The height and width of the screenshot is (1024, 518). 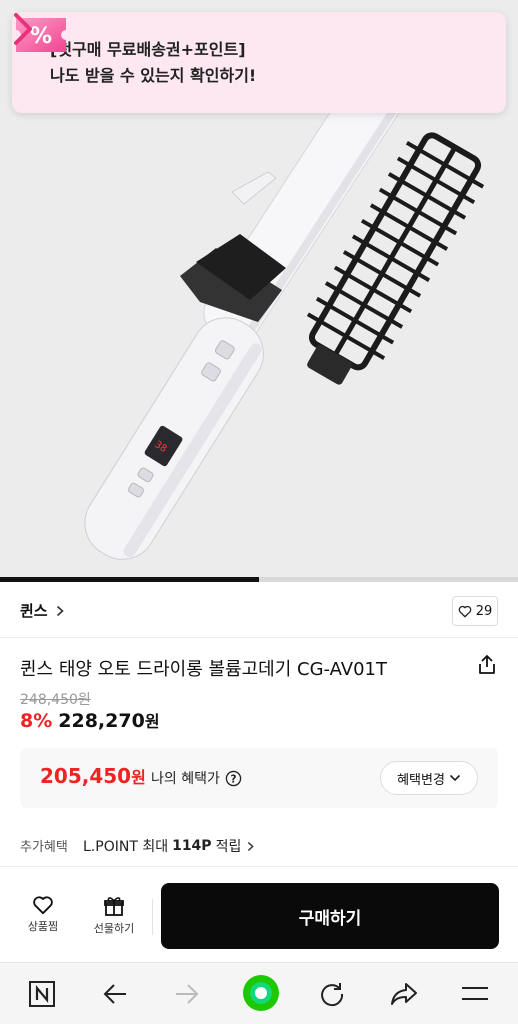 I want to click on purchase-bar: 상품찜 선물하기 구매하기, so click(x=259, y=914).